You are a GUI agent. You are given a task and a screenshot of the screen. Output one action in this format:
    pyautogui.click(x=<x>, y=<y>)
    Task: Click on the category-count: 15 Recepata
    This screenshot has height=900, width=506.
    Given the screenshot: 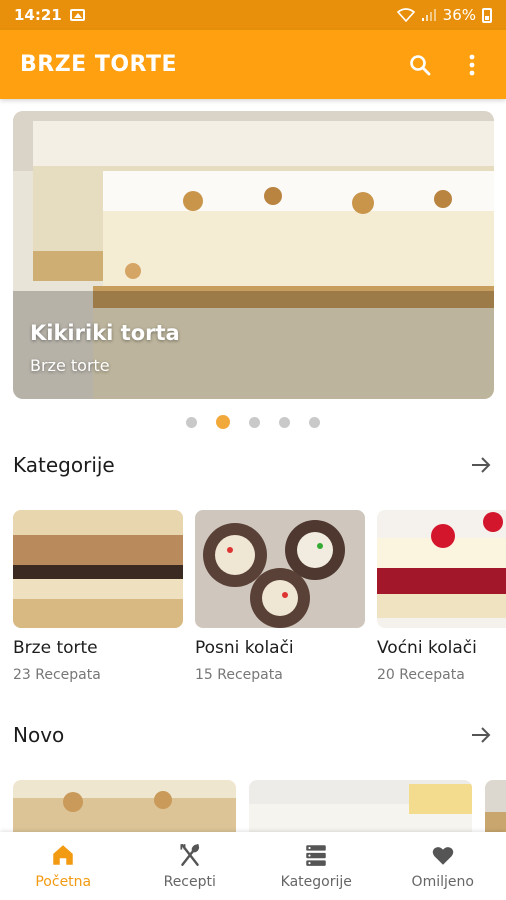 What is the action you would take?
    pyautogui.click(x=239, y=675)
    